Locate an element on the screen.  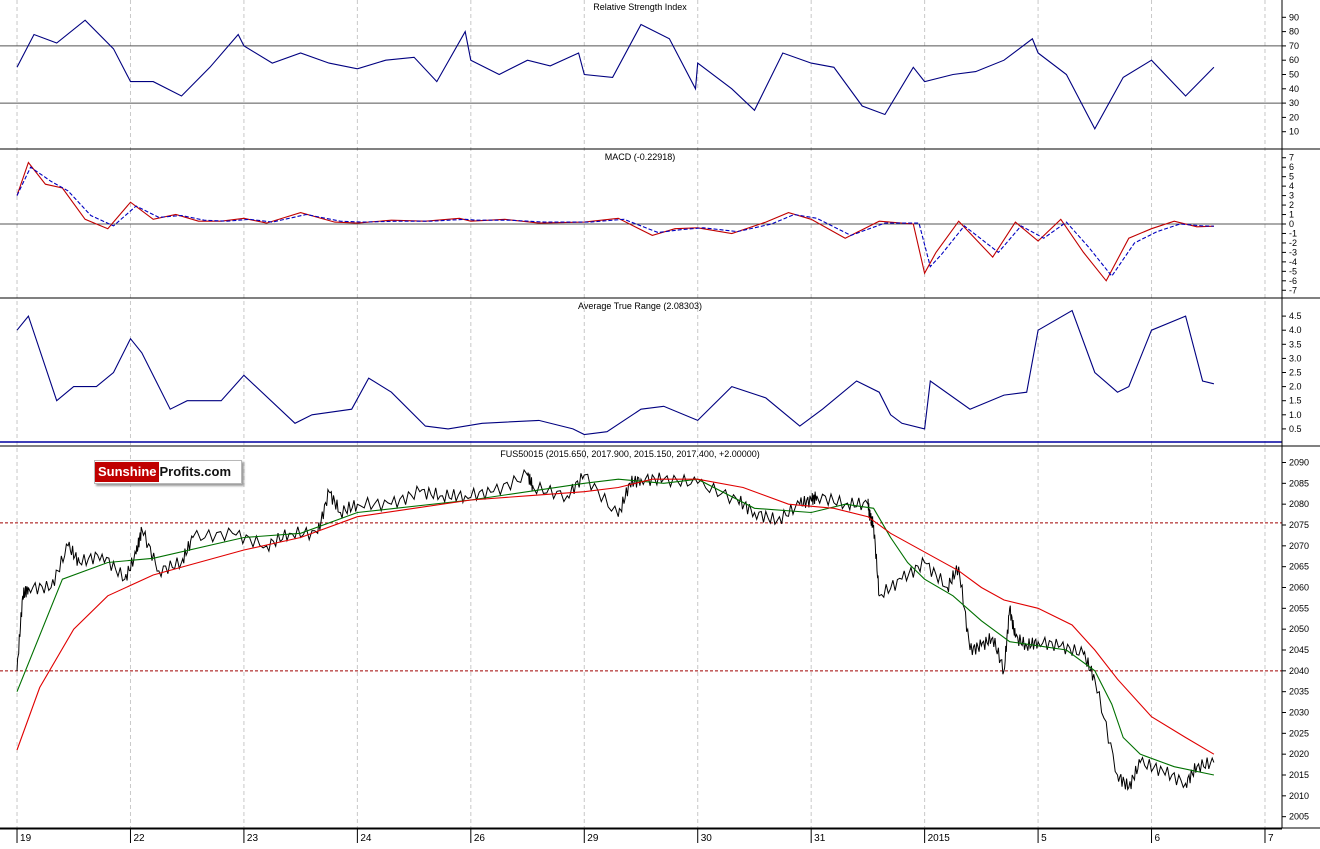
sunshine-profits-logo: Sunshine Profits.com is located at coordinates (168, 472).